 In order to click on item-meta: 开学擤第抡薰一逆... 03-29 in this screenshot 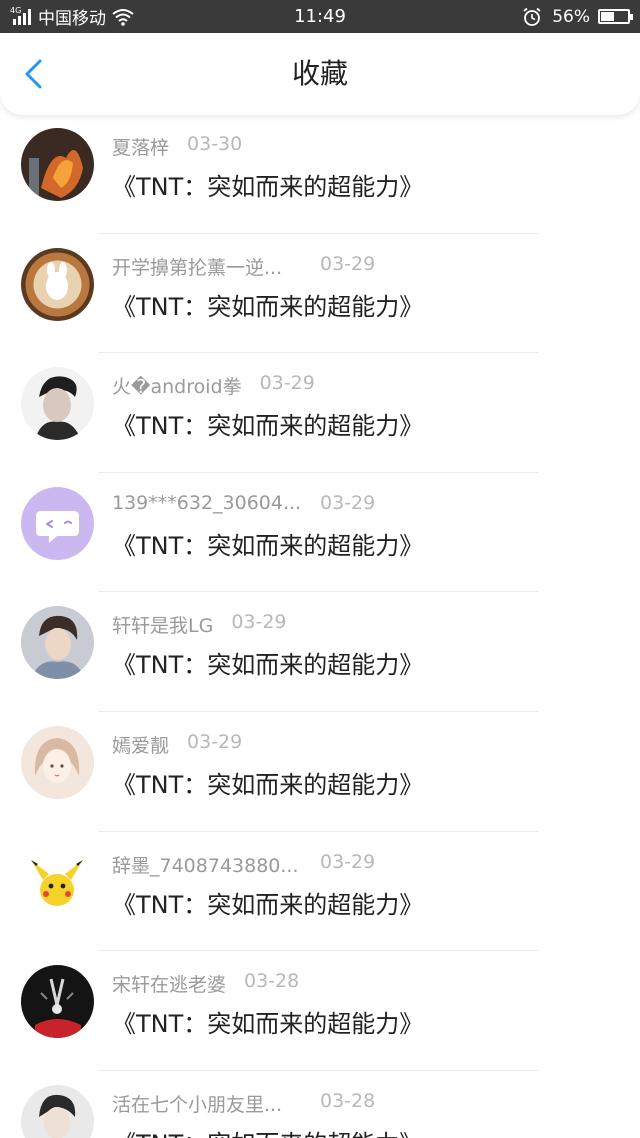, I will do `click(243, 266)`.